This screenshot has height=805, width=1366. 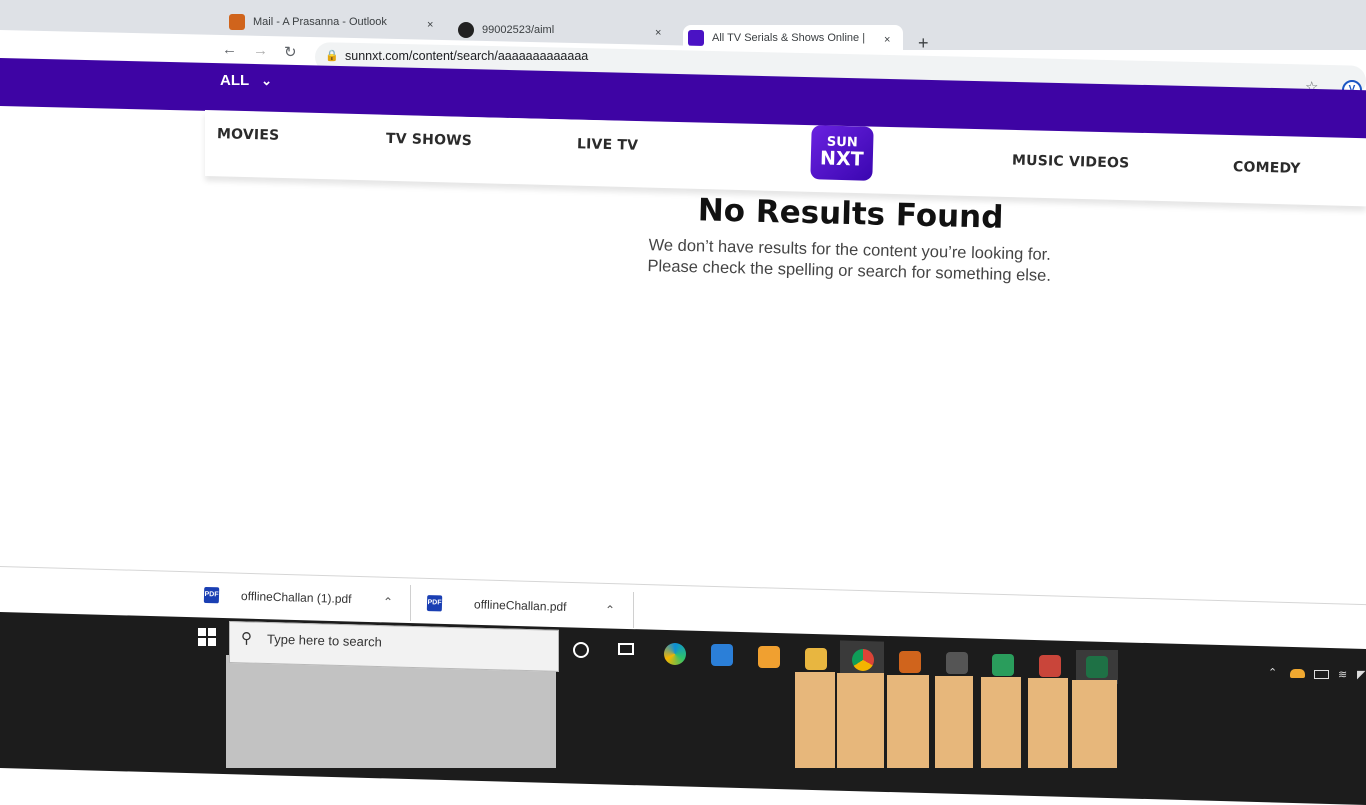 I want to click on battery-icon, so click(x=1321, y=674).